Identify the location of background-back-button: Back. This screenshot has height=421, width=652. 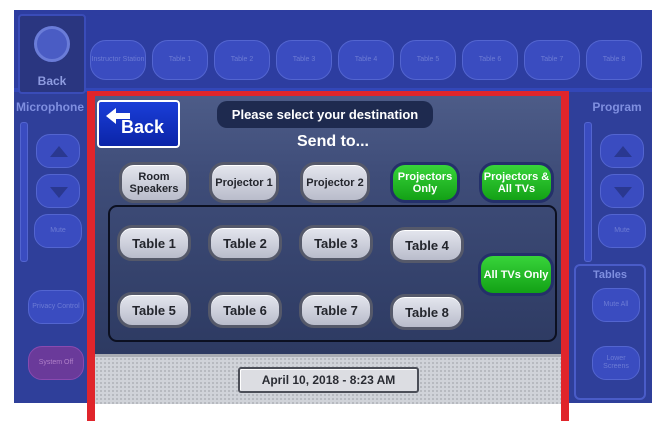
(52, 54).